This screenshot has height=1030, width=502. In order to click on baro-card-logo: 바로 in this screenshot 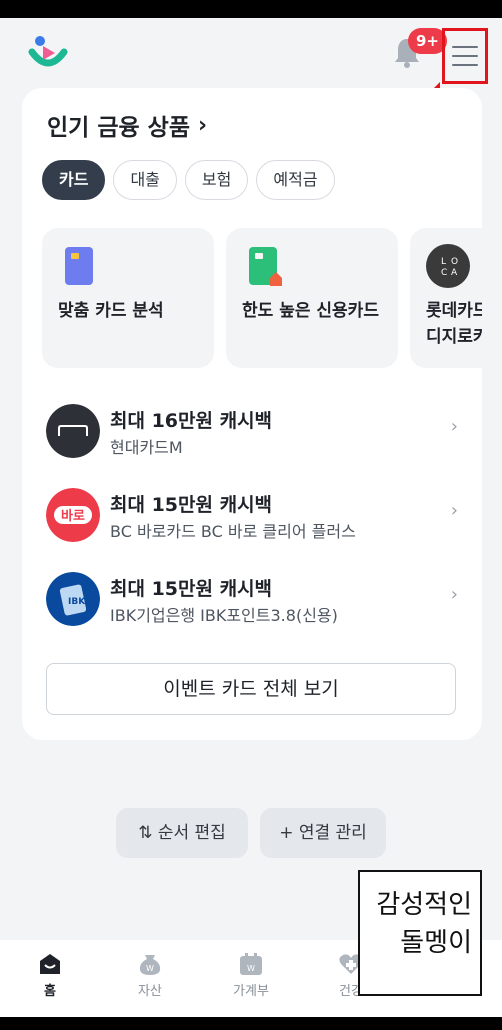, I will do `click(73, 515)`.